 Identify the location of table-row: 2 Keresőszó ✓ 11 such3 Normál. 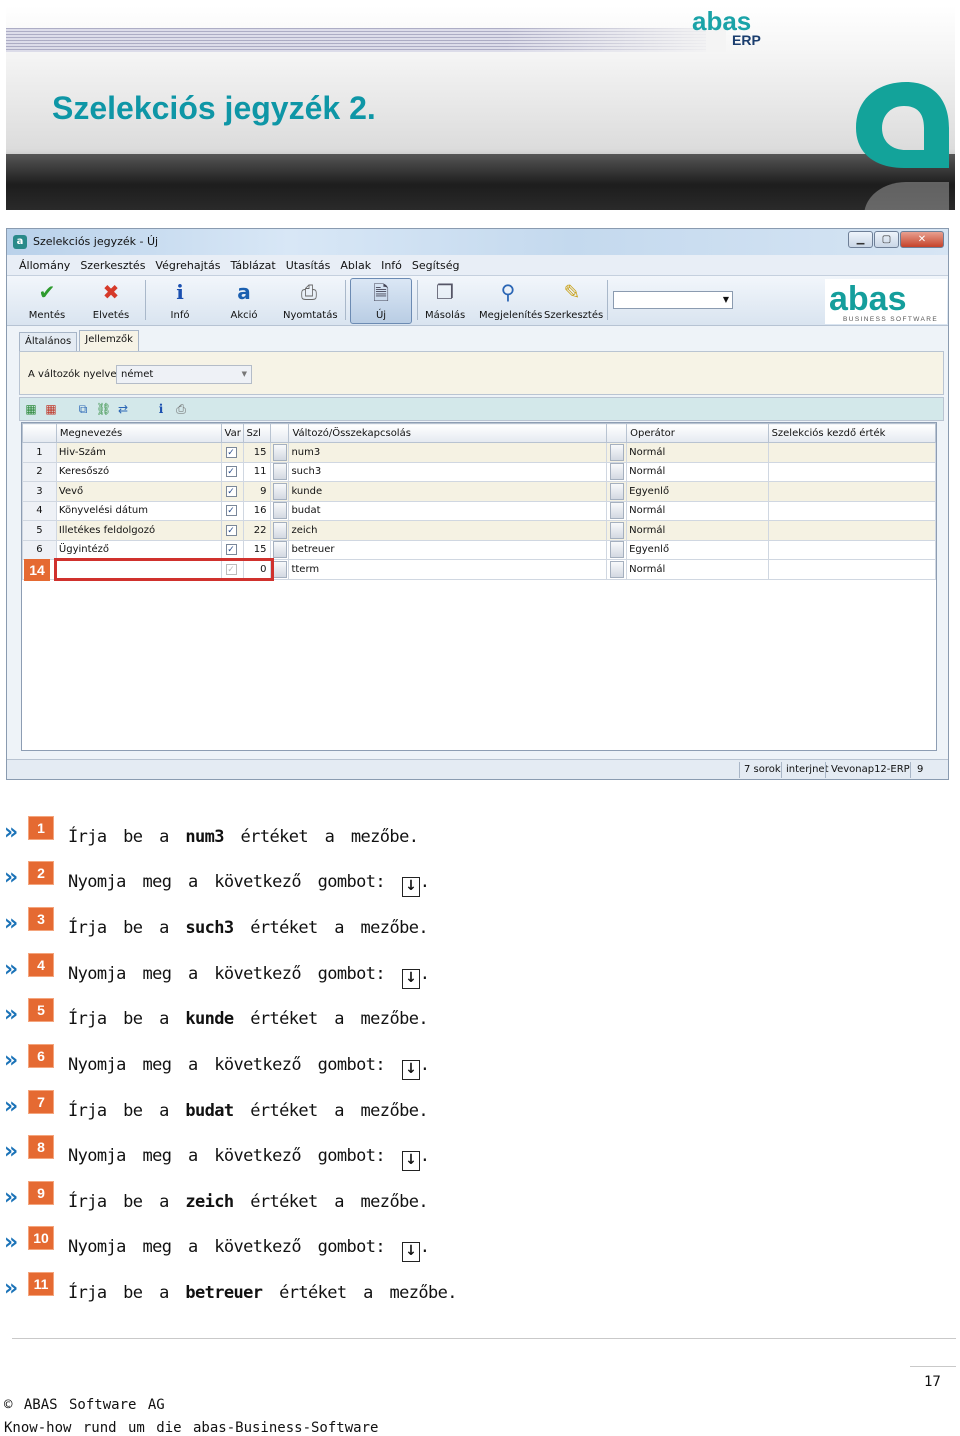
(479, 471).